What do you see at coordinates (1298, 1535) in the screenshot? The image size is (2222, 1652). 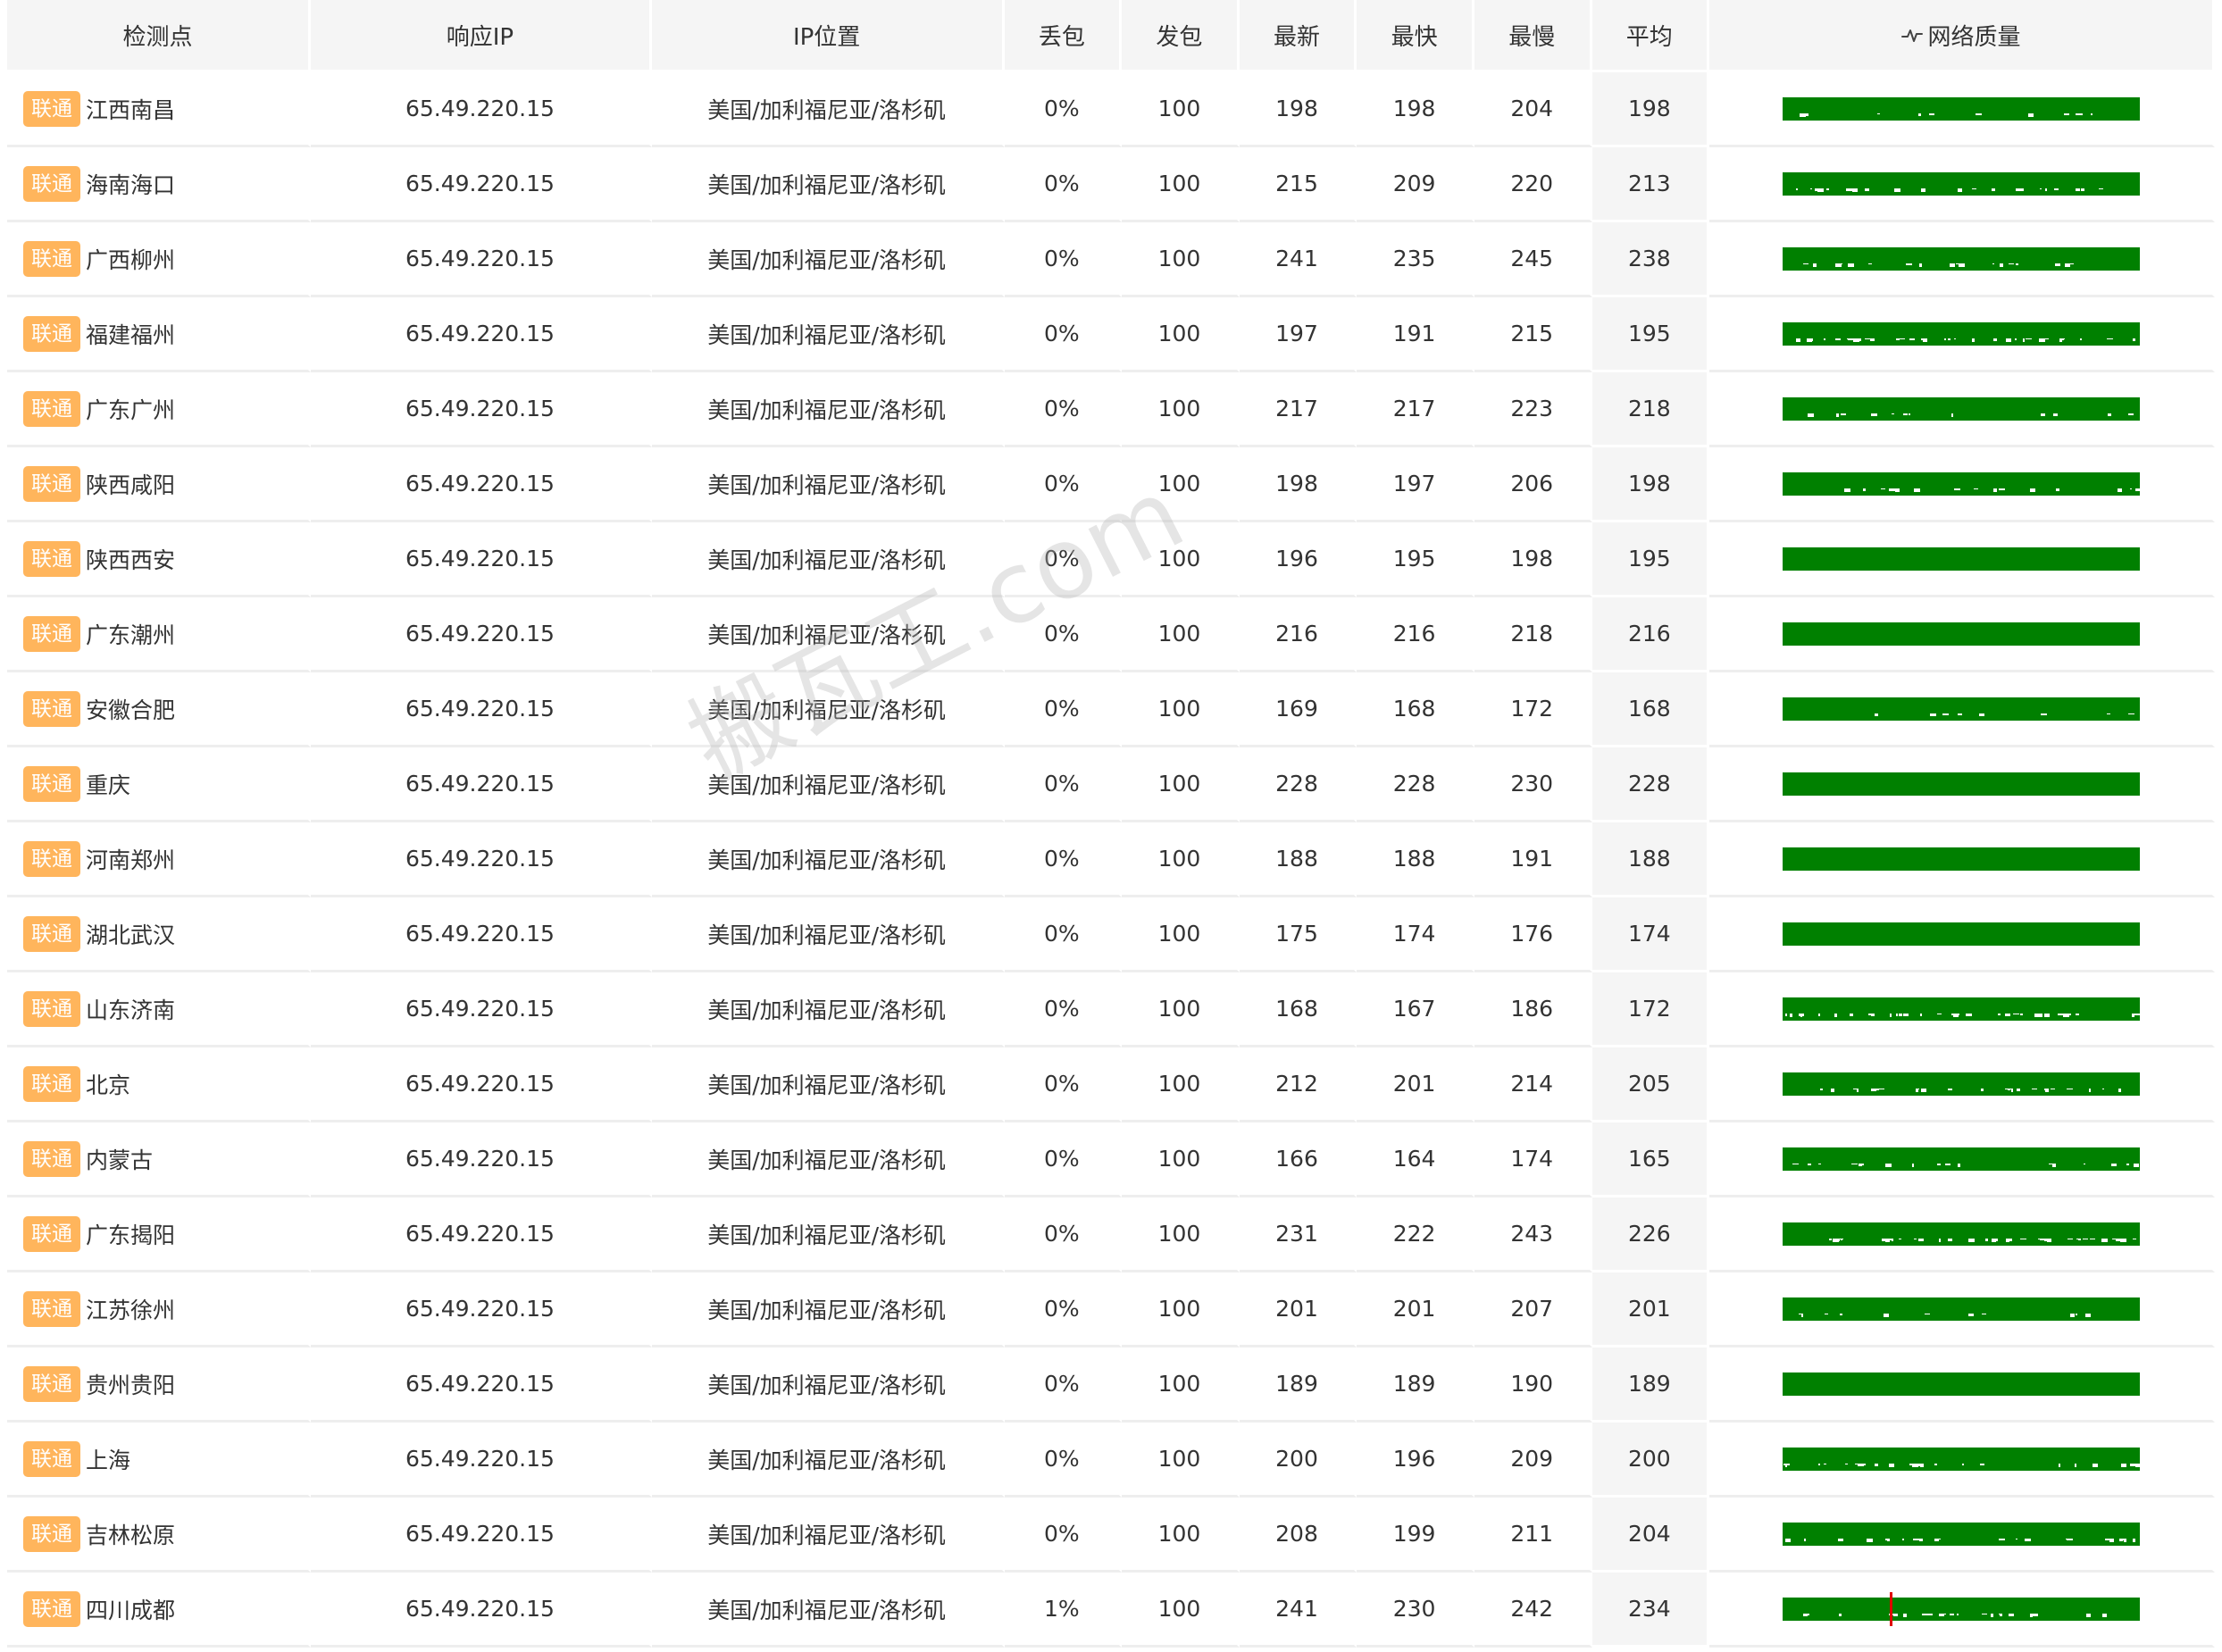 I see `cell-latest: 208` at bounding box center [1298, 1535].